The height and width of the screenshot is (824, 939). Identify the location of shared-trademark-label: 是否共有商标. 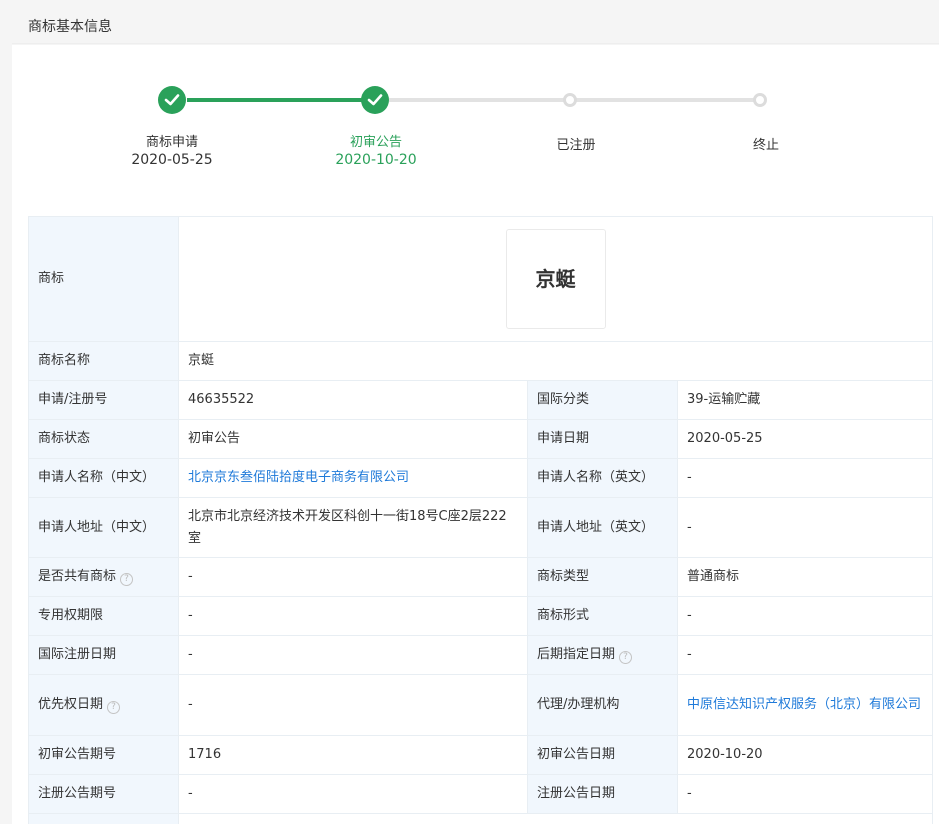
(77, 576).